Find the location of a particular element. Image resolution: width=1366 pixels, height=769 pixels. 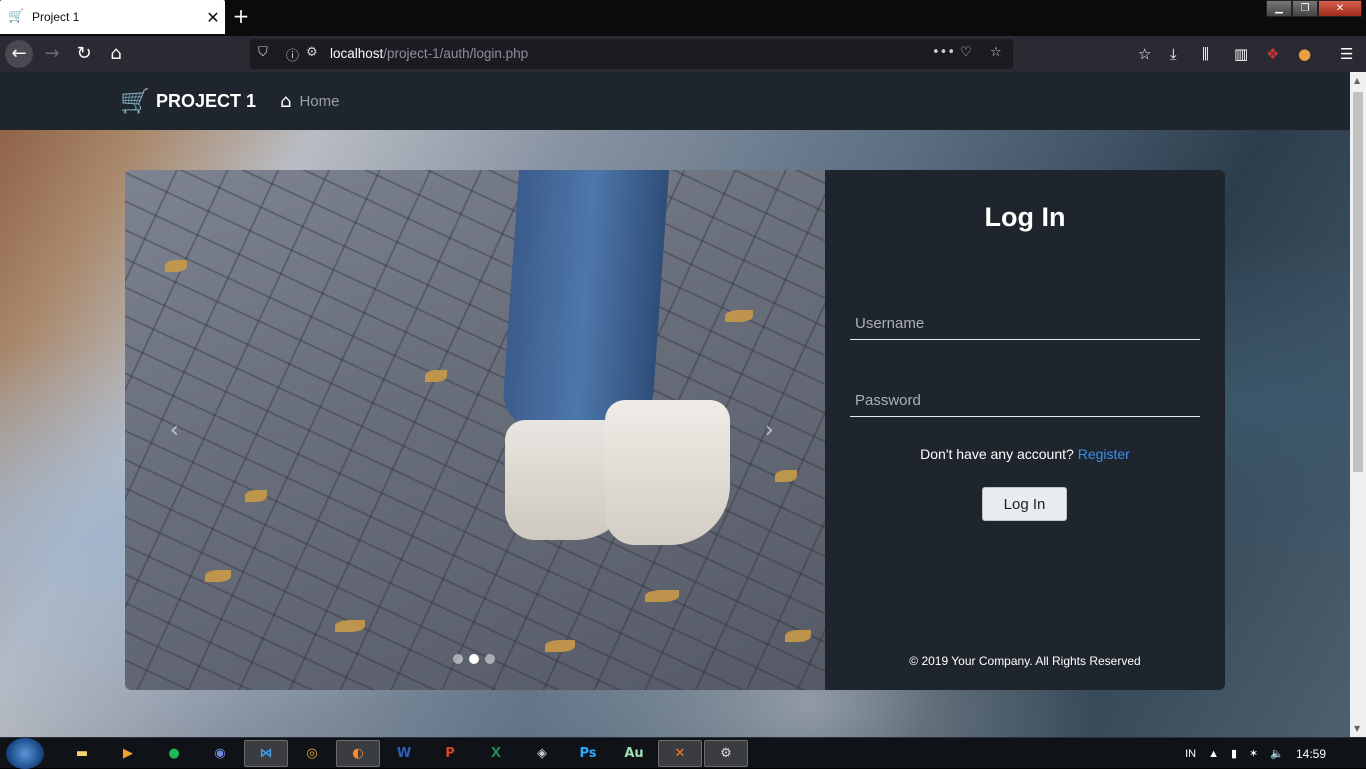

scroll-down-icon: ▼ is located at coordinates (1357, 728).